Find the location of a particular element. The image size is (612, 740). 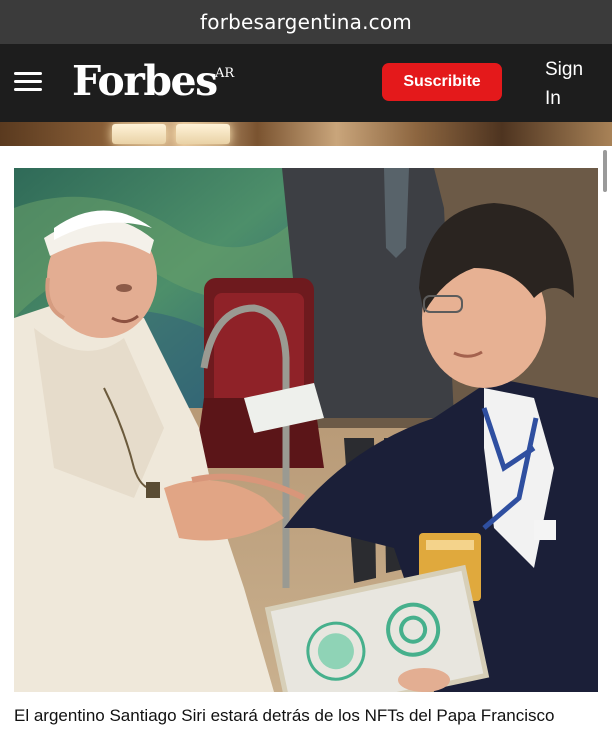

subscribe-button: Suscribite is located at coordinates (442, 82).